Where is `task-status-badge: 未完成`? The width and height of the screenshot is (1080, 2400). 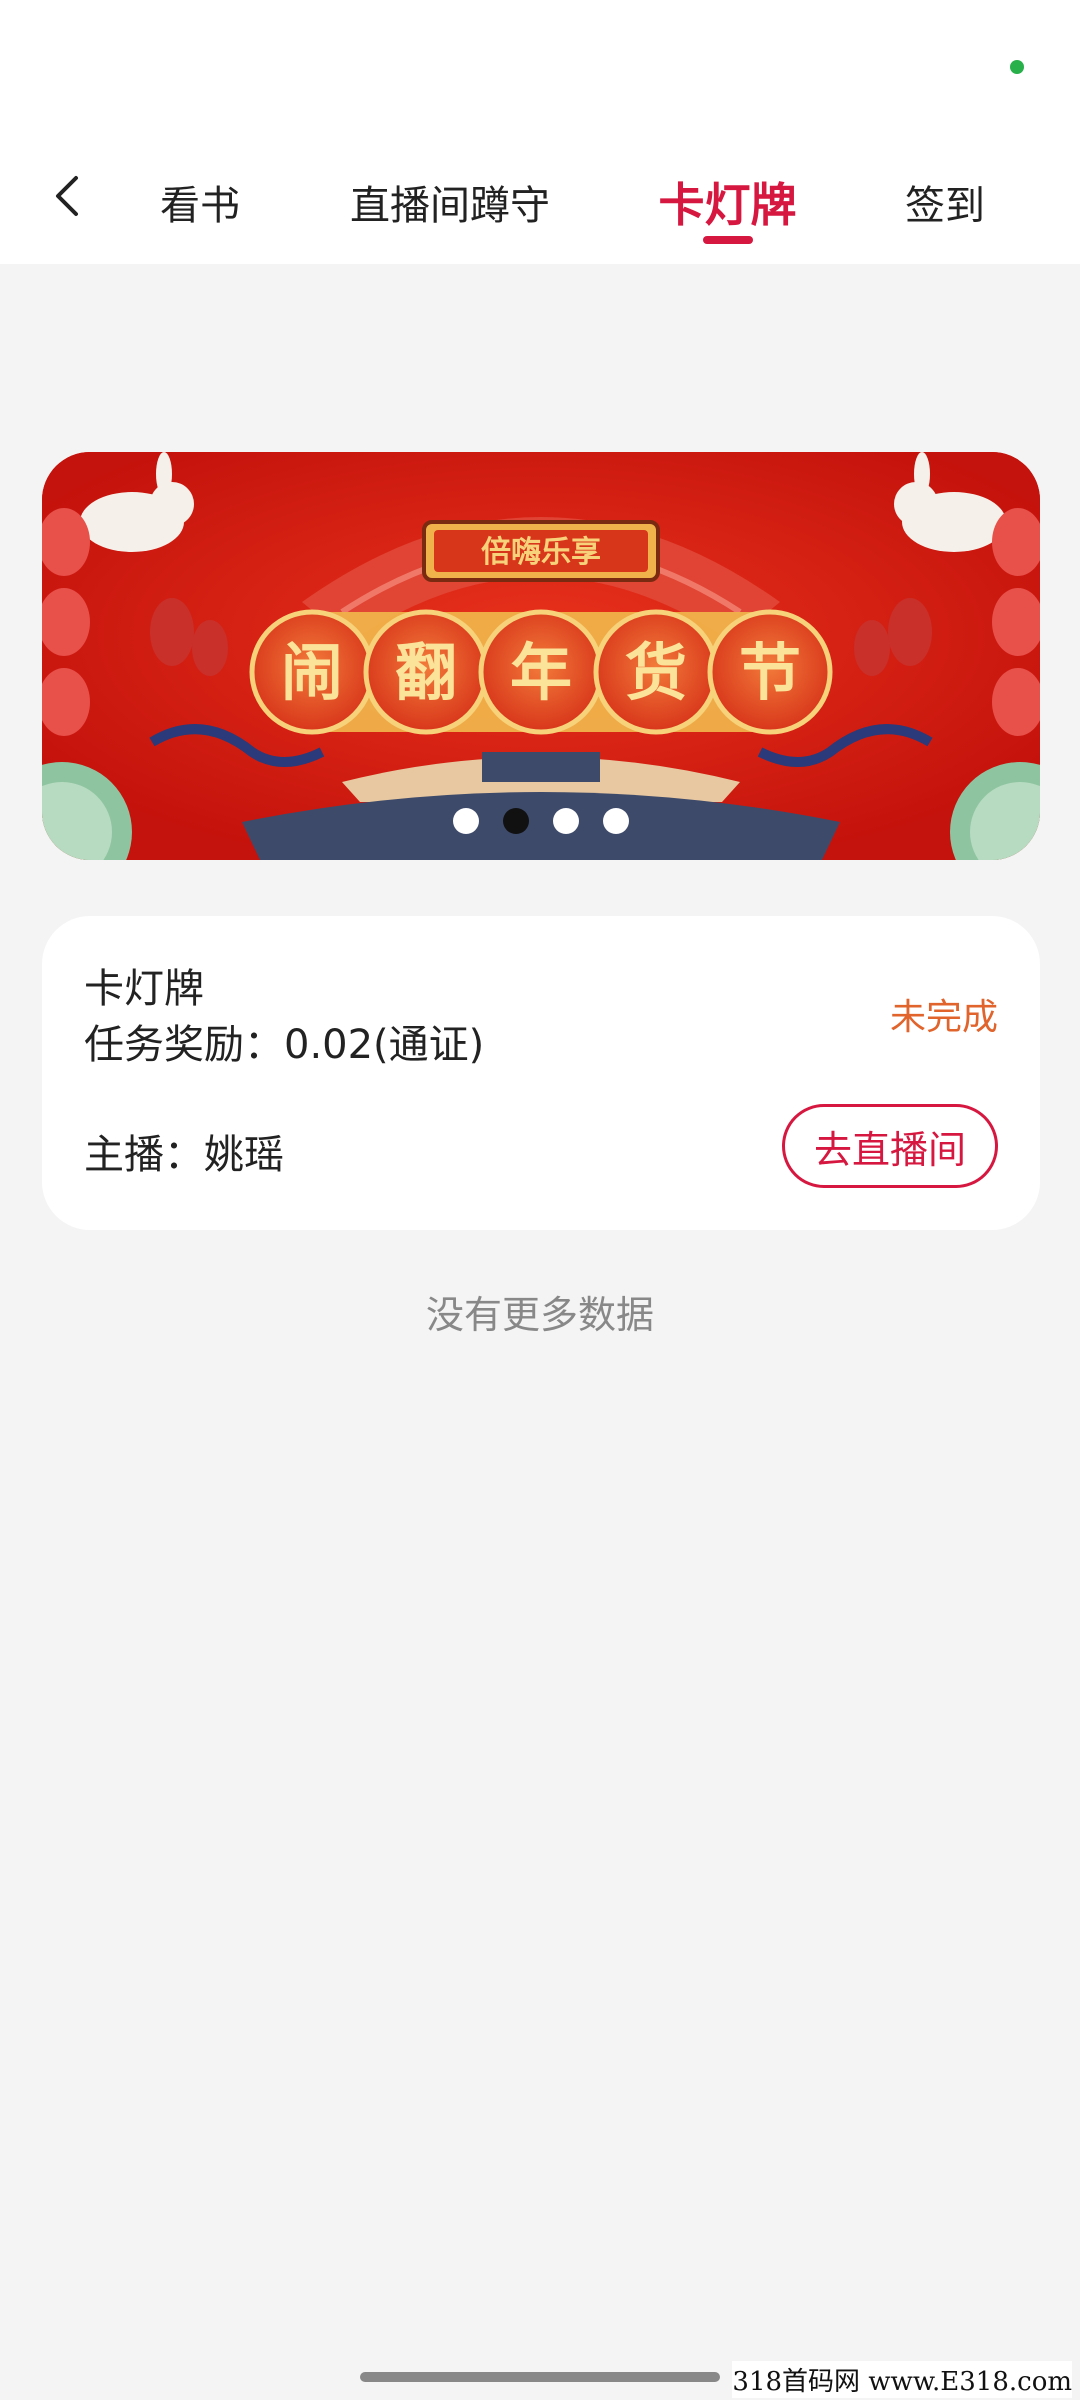 task-status-badge: 未完成 is located at coordinates (943, 1017).